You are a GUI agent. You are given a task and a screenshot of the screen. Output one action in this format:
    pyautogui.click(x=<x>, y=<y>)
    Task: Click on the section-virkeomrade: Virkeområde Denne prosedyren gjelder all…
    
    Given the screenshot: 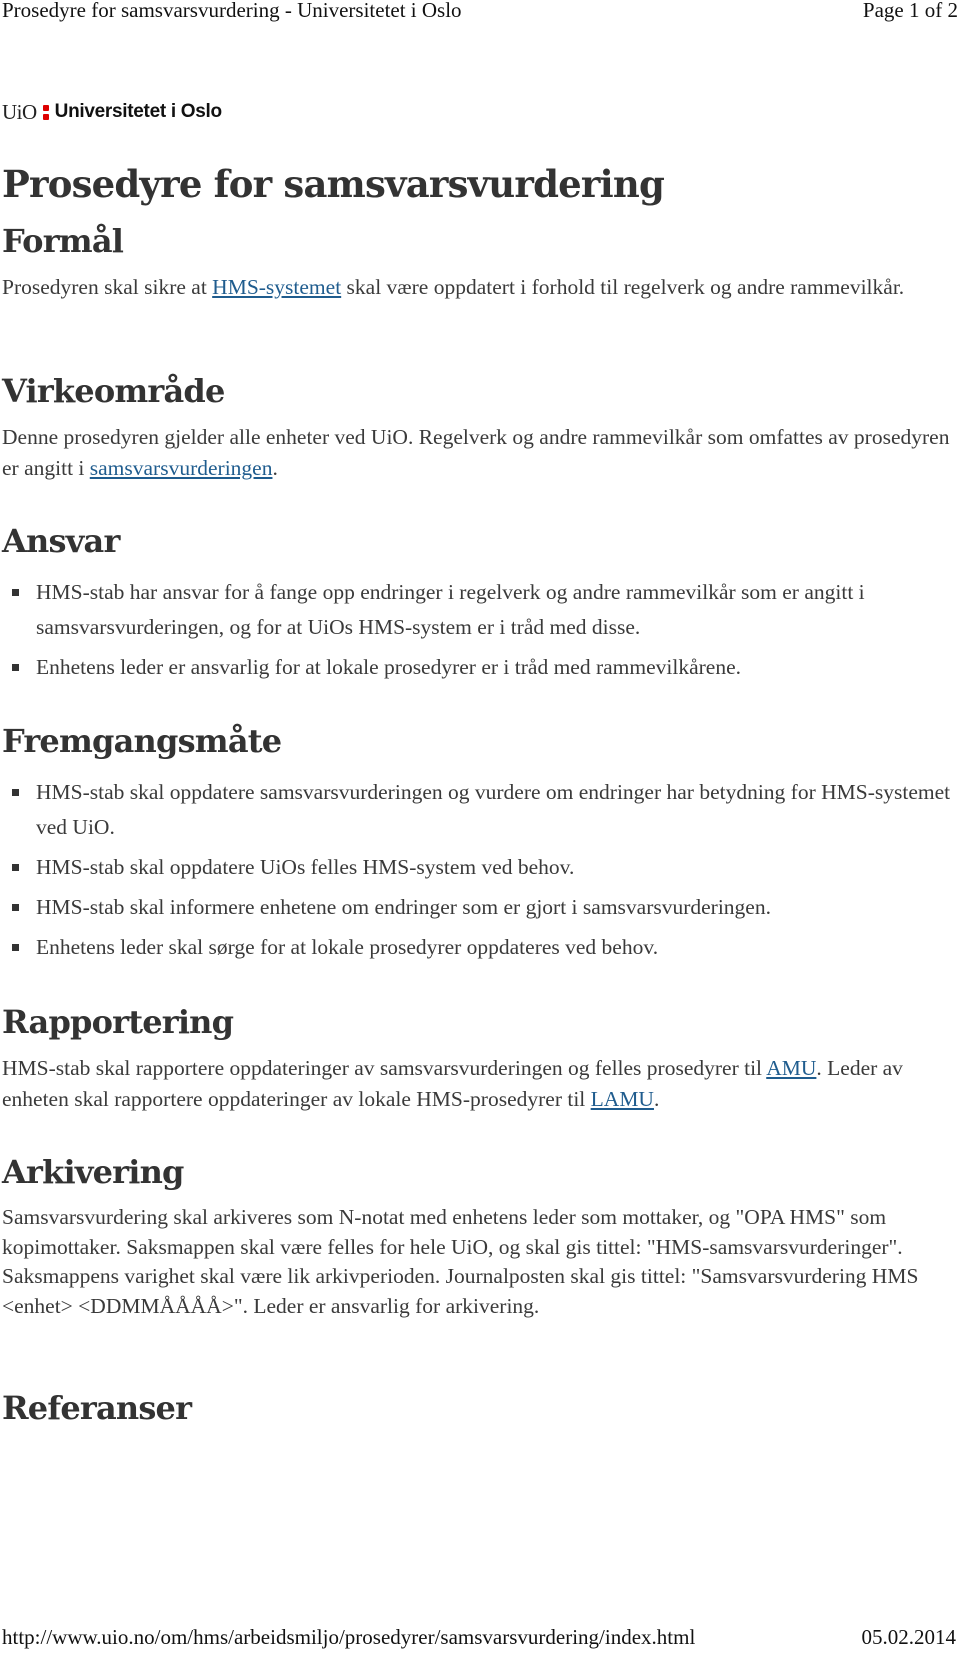 What is the action you would take?
    pyautogui.click(x=477, y=428)
    